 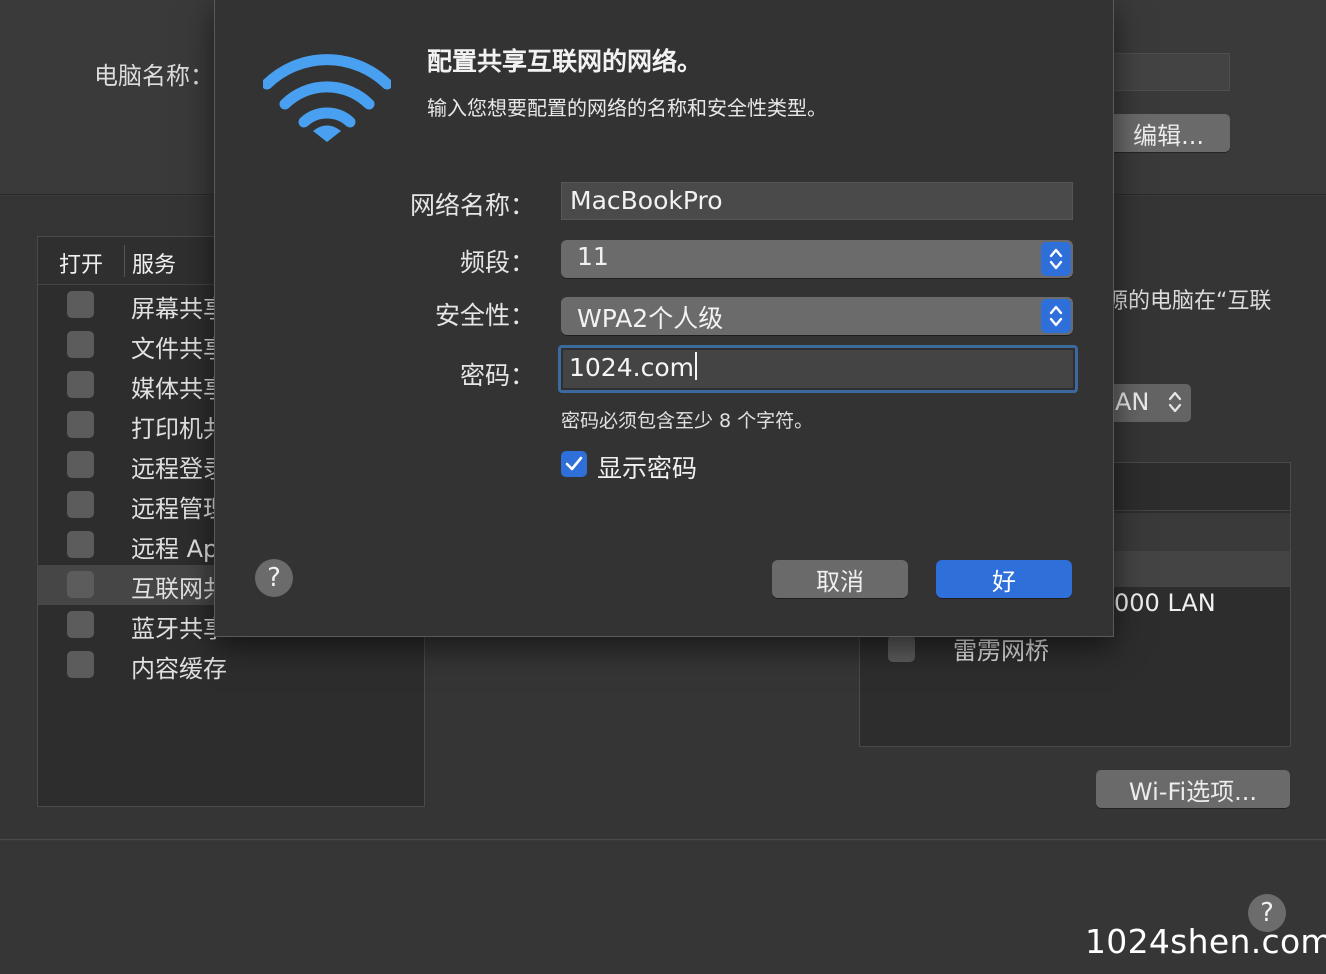 What do you see at coordinates (81, 263) in the screenshot?
I see `column-header-on: 打开` at bounding box center [81, 263].